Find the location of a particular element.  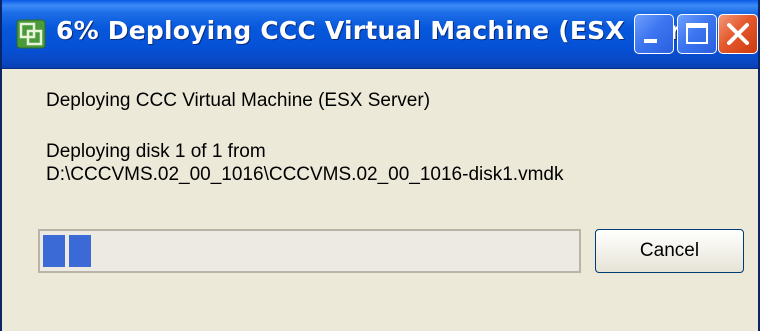

progress-bar-fill is located at coordinates (67, 251).